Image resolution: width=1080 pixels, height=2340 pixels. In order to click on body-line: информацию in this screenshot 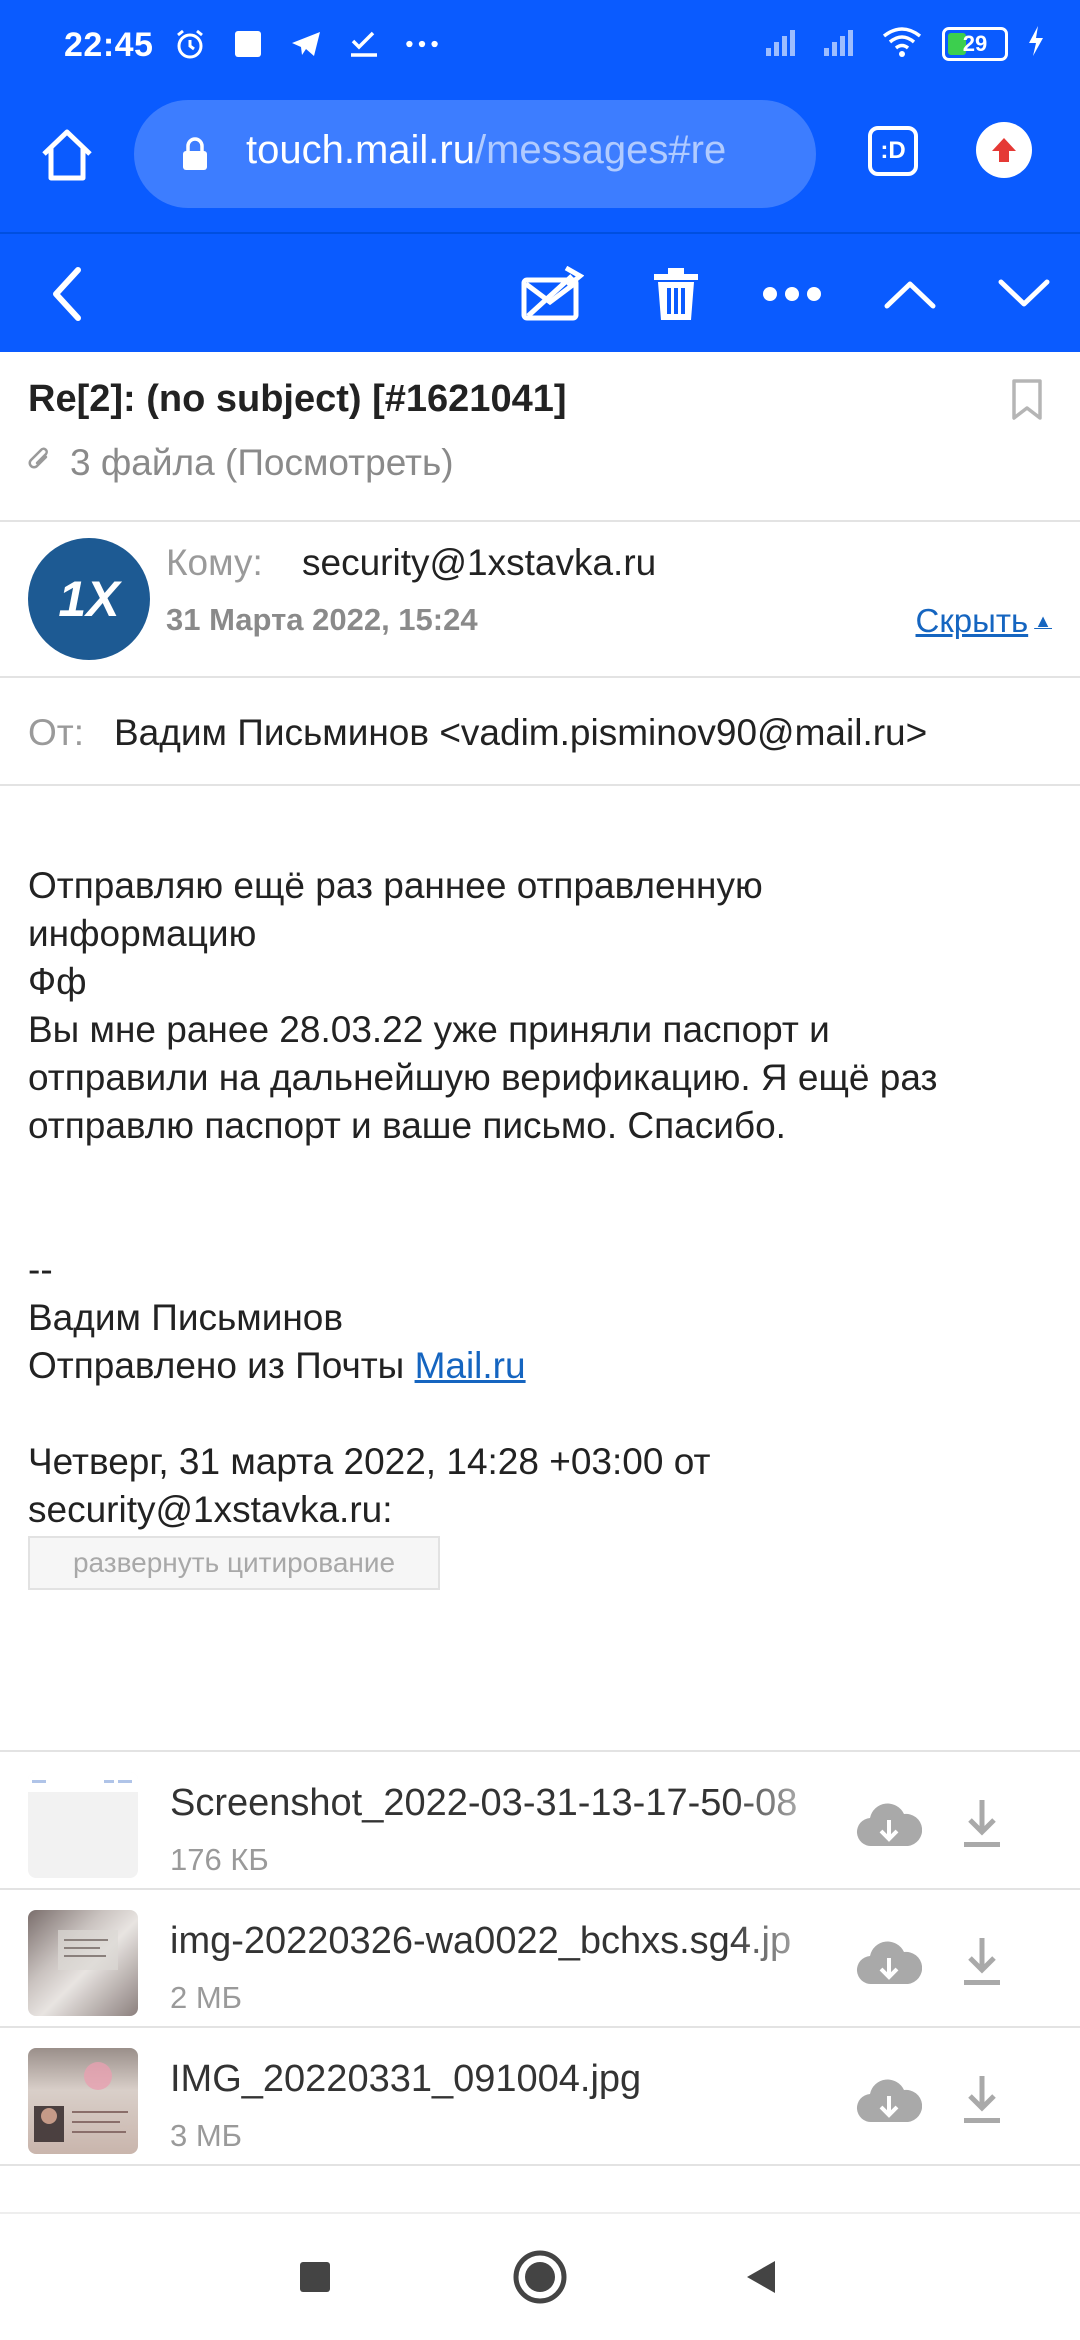, I will do `click(142, 933)`.